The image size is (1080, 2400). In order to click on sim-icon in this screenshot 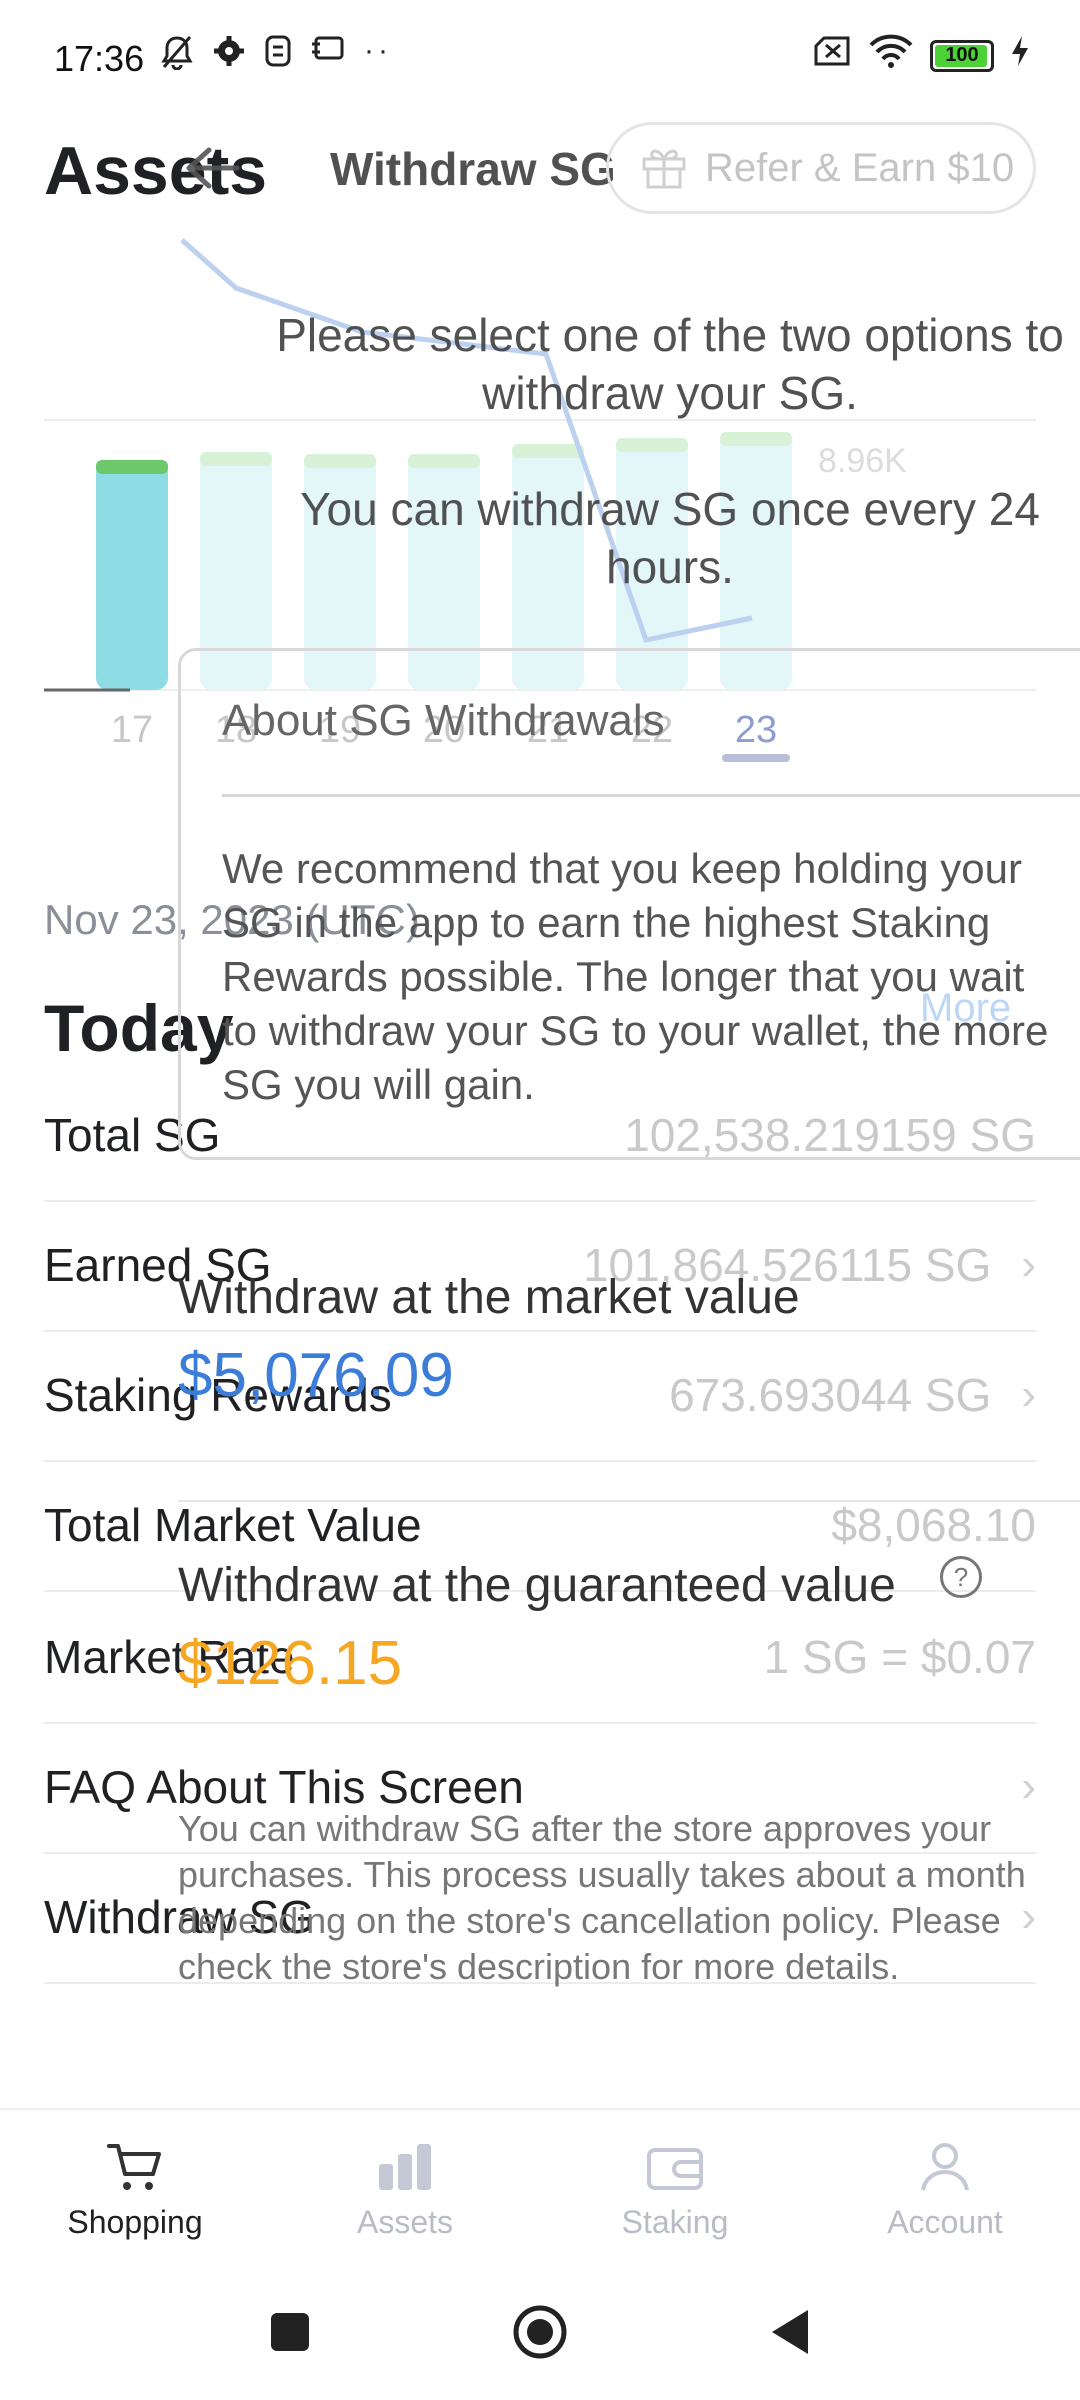, I will do `click(278, 56)`.